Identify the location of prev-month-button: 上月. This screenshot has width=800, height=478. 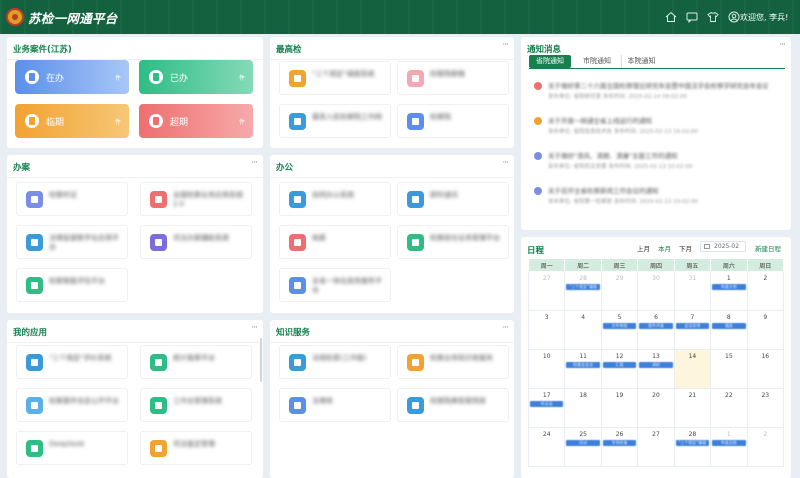
(643, 248).